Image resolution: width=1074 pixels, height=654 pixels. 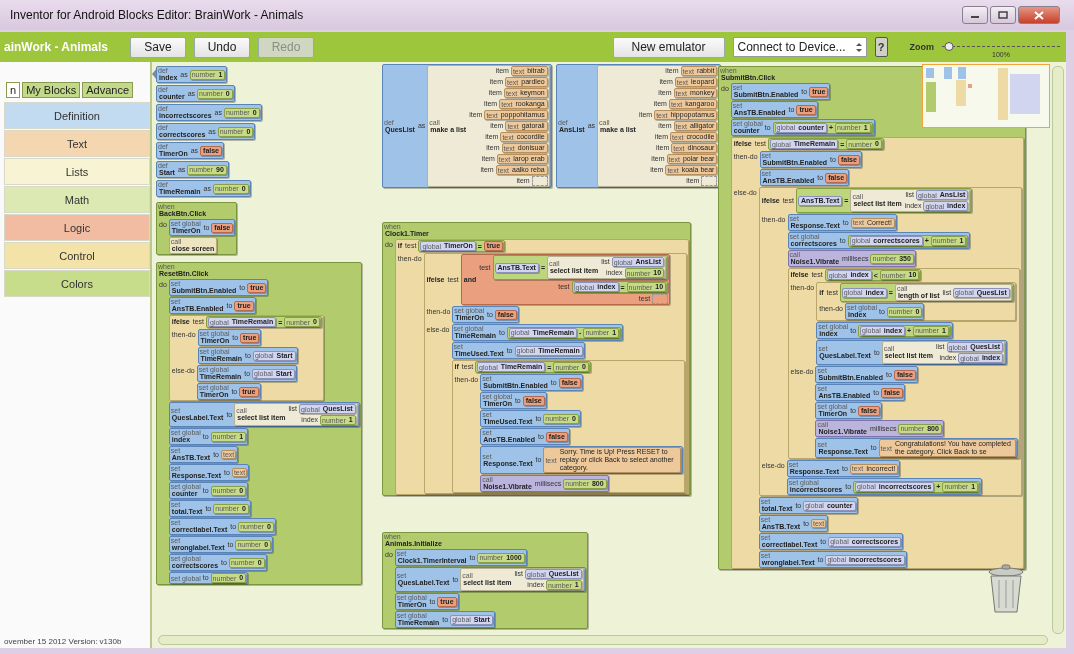 I want to click on maximize-icon, so click(x=1003, y=15).